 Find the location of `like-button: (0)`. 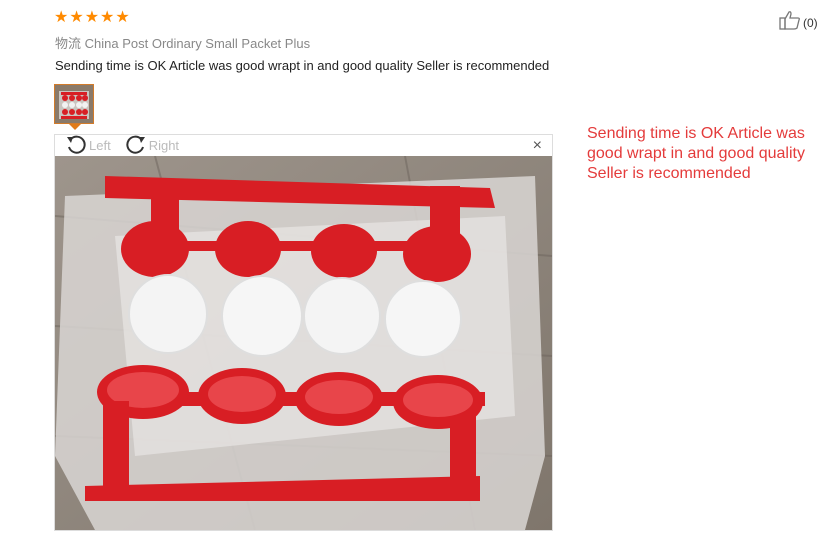

like-button: (0) is located at coordinates (798, 22).